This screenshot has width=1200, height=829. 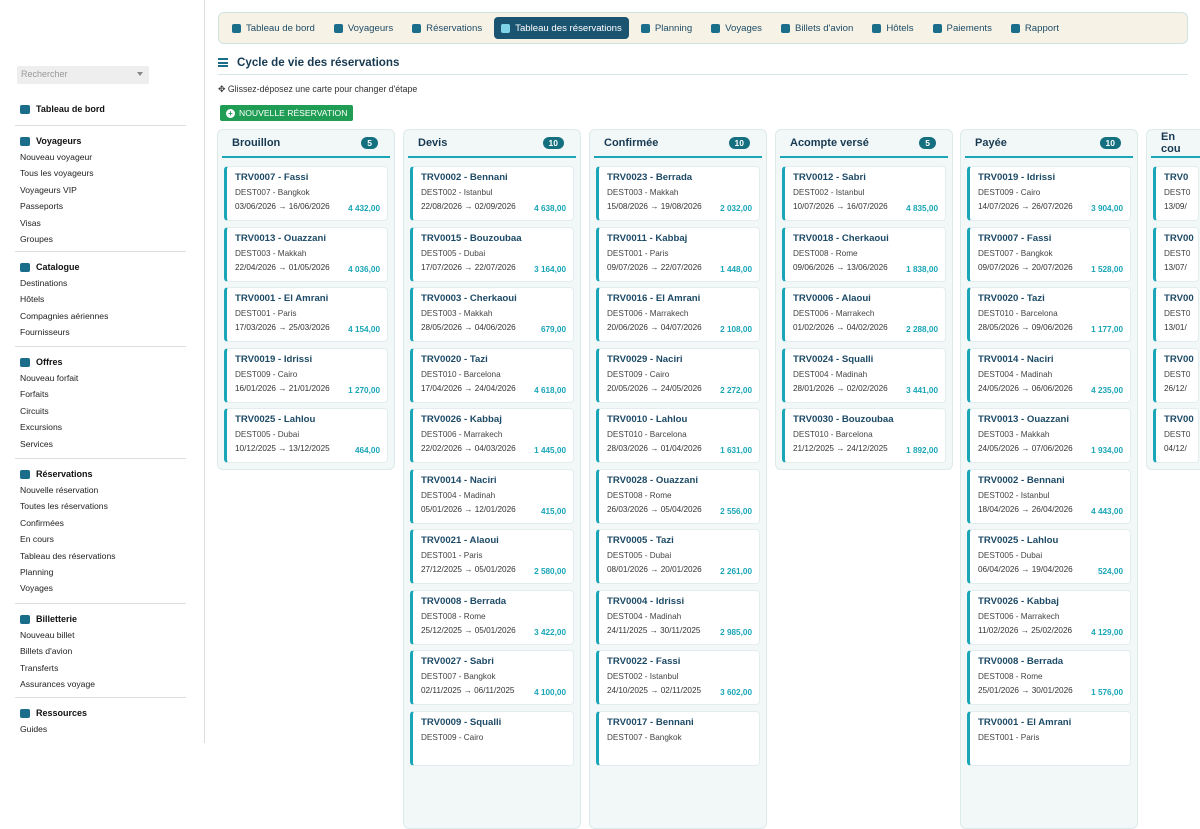 I want to click on reservation-card: TRV00 DEST0 04/12/, so click(x=1176, y=435).